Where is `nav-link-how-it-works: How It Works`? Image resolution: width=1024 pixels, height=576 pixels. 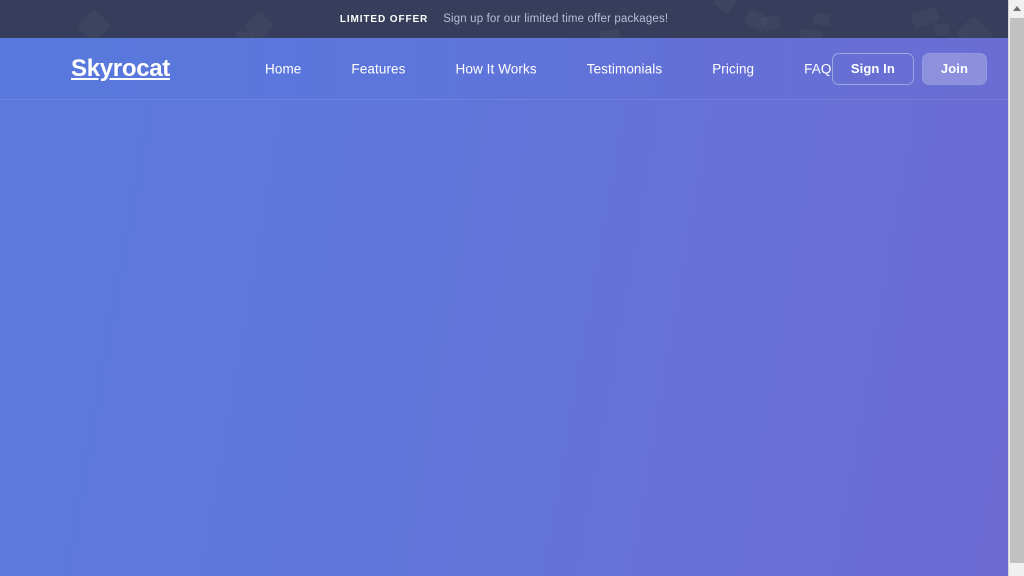 nav-link-how-it-works: How It Works is located at coordinates (496, 68).